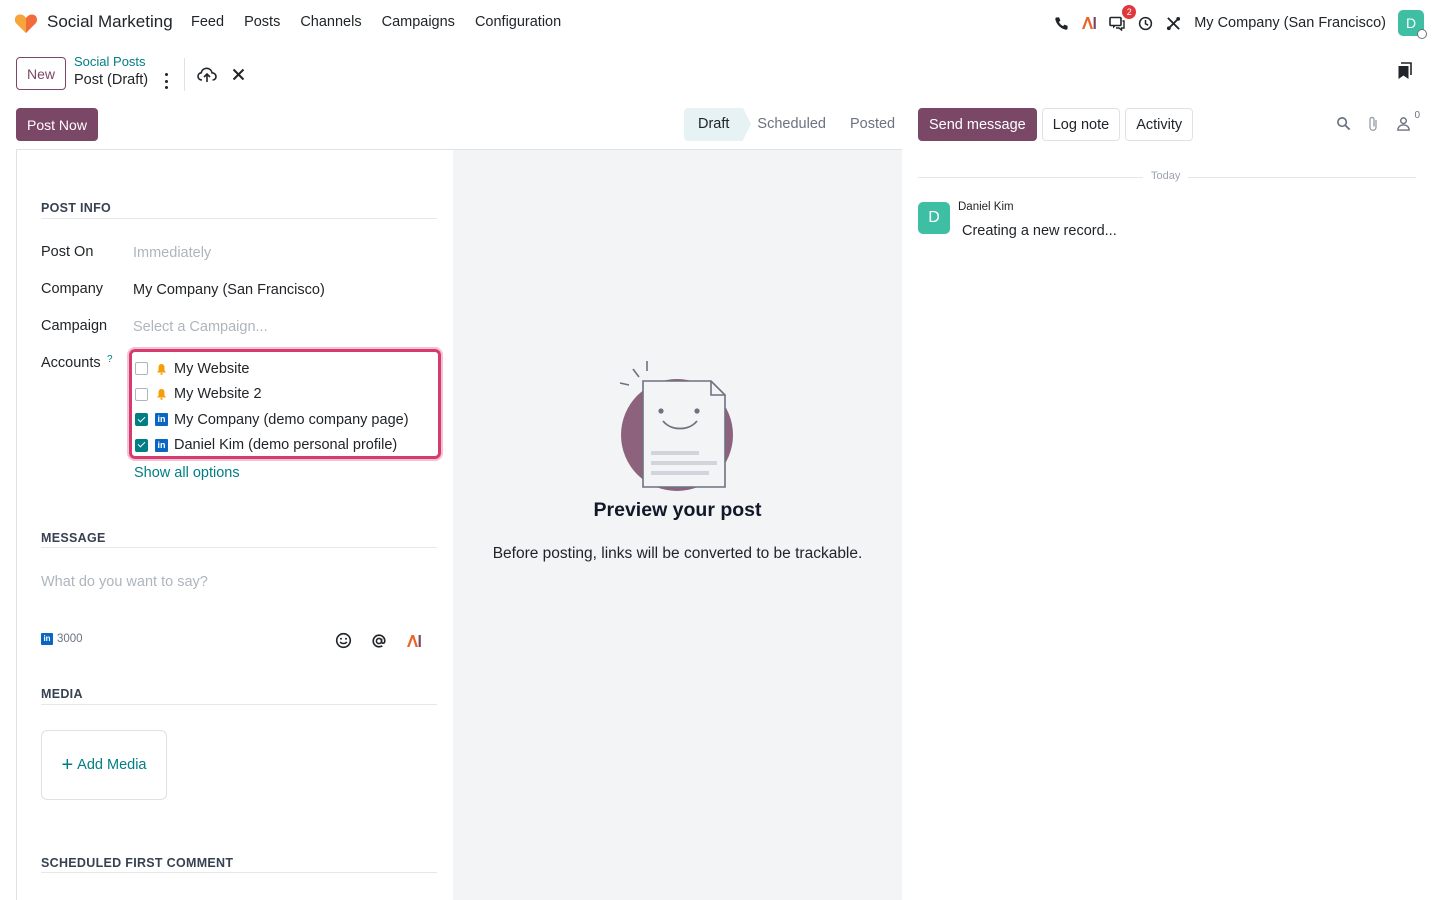 Image resolution: width=1440 pixels, height=900 pixels. Describe the element at coordinates (26, 23) in the screenshot. I see `social-marketing-logo-icon` at that location.